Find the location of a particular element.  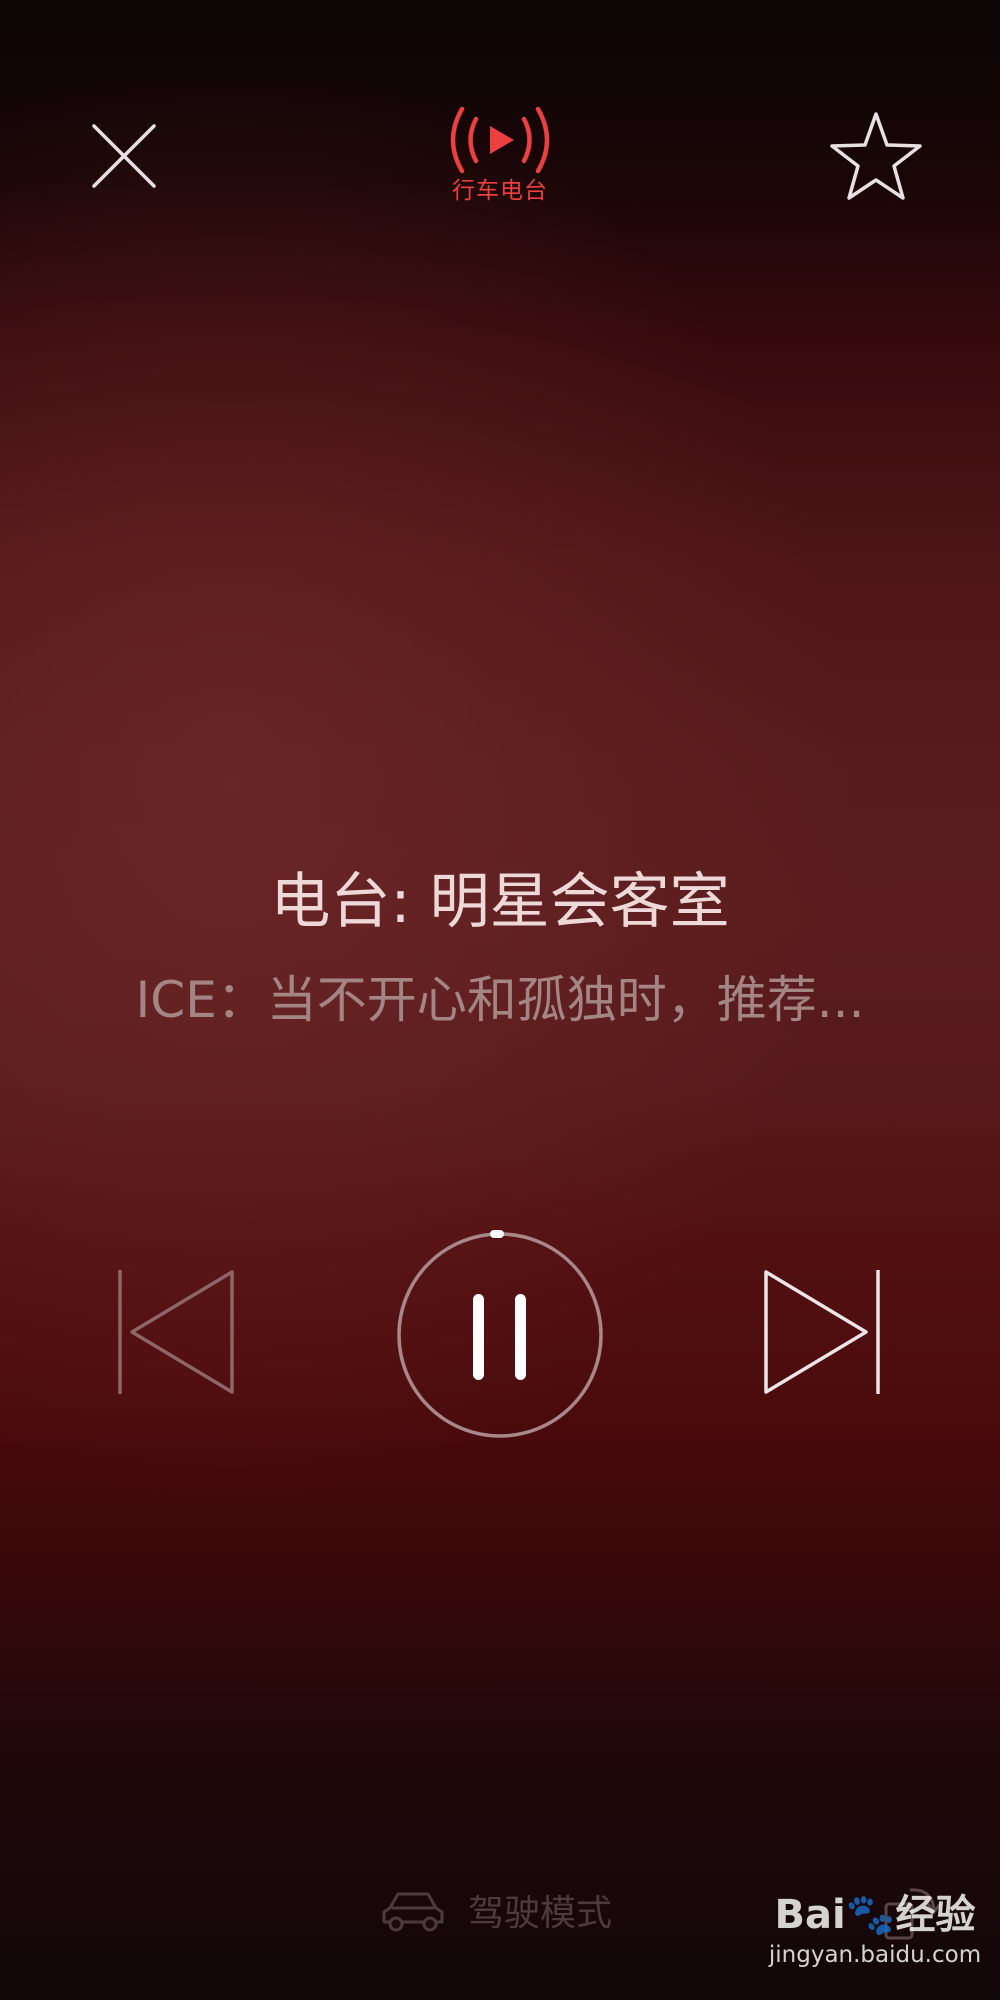

watermark-brand: Bai🐾经验 is located at coordinates (875, 1915).